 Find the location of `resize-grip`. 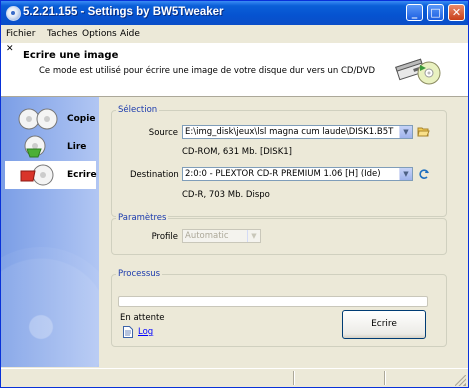

resize-grip is located at coordinates (460, 380).